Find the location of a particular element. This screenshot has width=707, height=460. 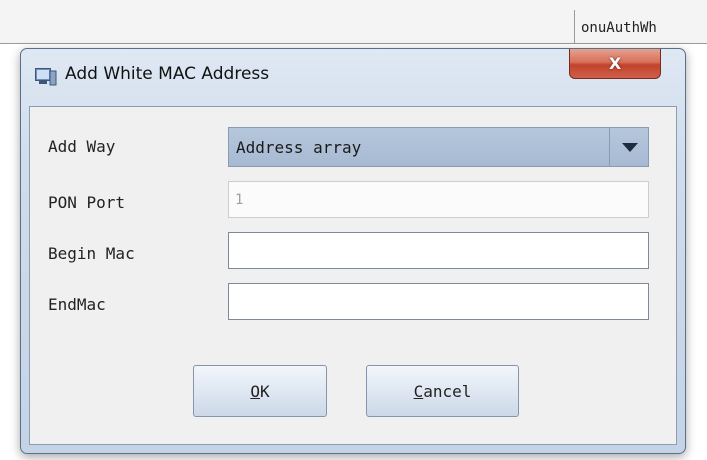

ok-label-rest: K is located at coordinates (265, 391).